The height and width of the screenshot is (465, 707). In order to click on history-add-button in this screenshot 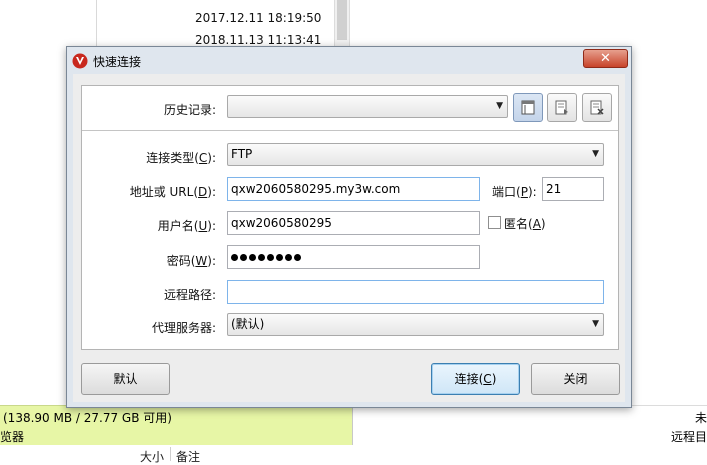, I will do `click(562, 107)`.